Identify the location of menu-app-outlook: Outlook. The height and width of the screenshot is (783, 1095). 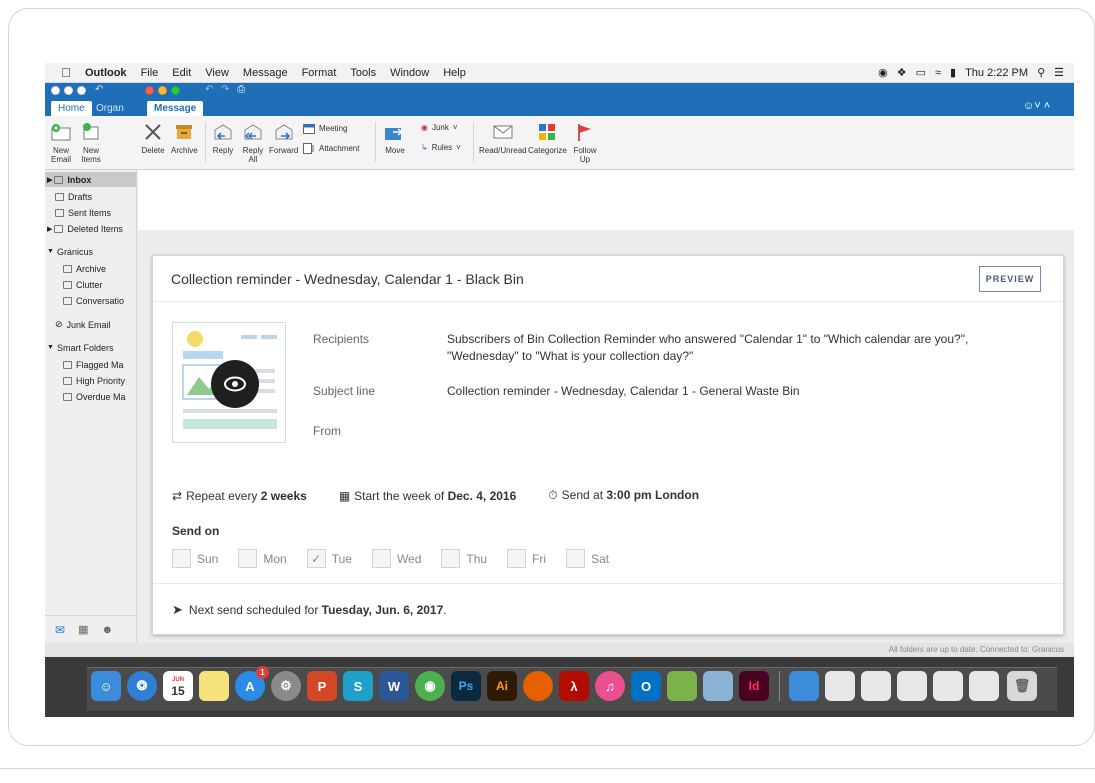
(106, 73).